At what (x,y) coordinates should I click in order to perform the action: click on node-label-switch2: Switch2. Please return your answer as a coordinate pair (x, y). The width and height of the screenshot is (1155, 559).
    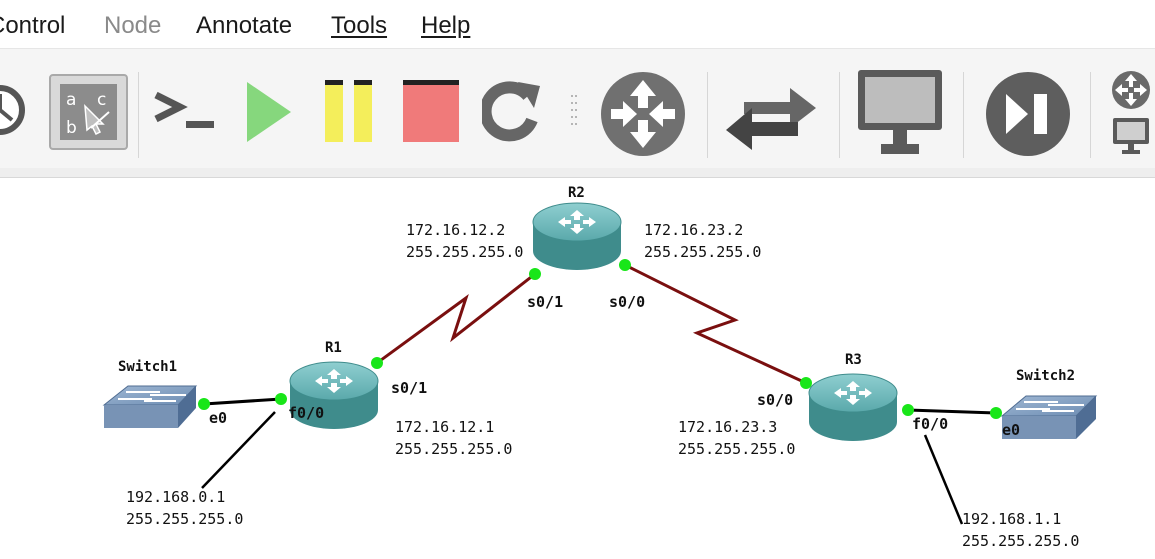
    Looking at the image, I should click on (1045, 376).